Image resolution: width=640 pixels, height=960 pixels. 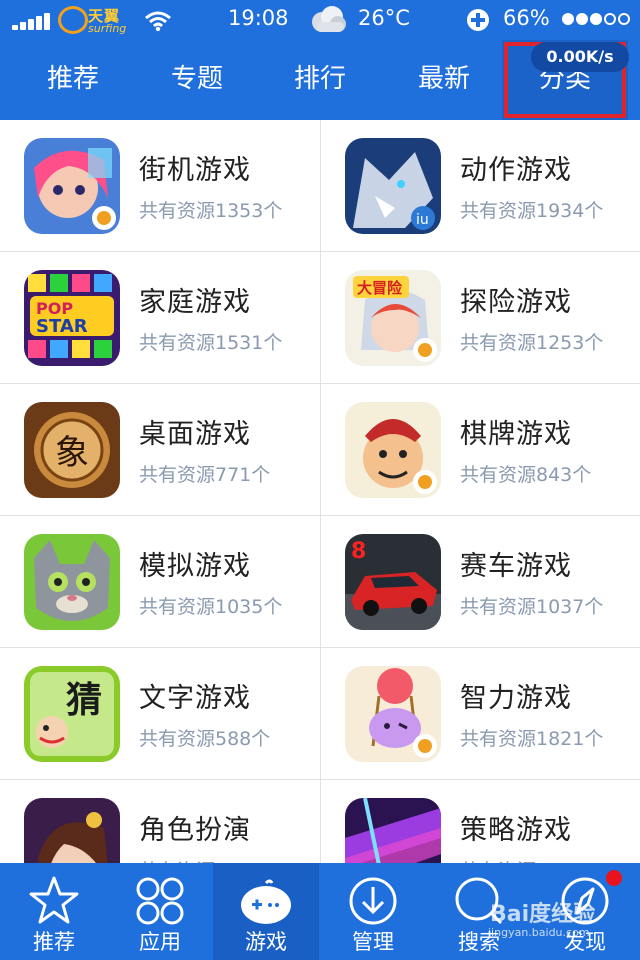 What do you see at coordinates (211, 607) in the screenshot?
I see `category-count: 共有资源1035个` at bounding box center [211, 607].